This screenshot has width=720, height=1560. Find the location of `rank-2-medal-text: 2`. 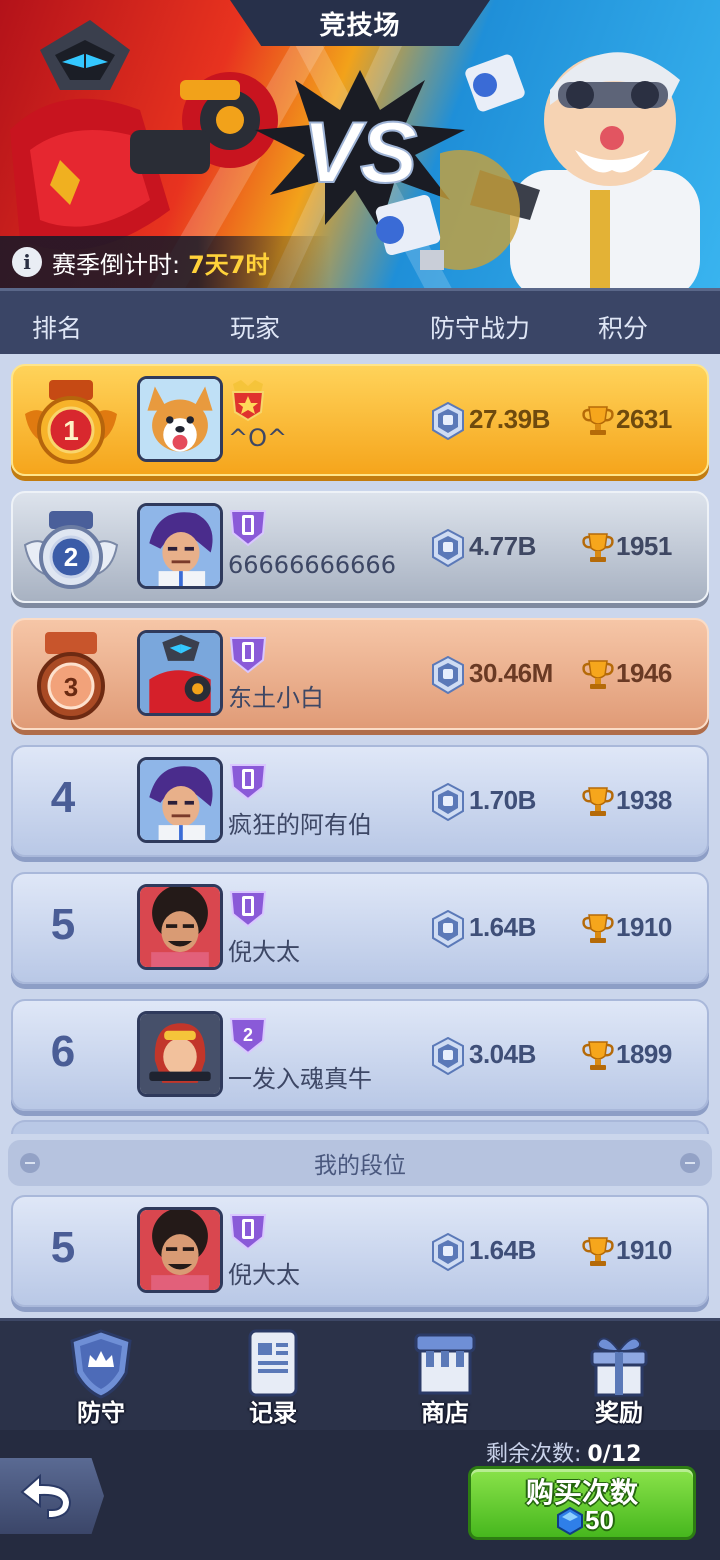

rank-2-medal-text: 2 is located at coordinates (71, 557).